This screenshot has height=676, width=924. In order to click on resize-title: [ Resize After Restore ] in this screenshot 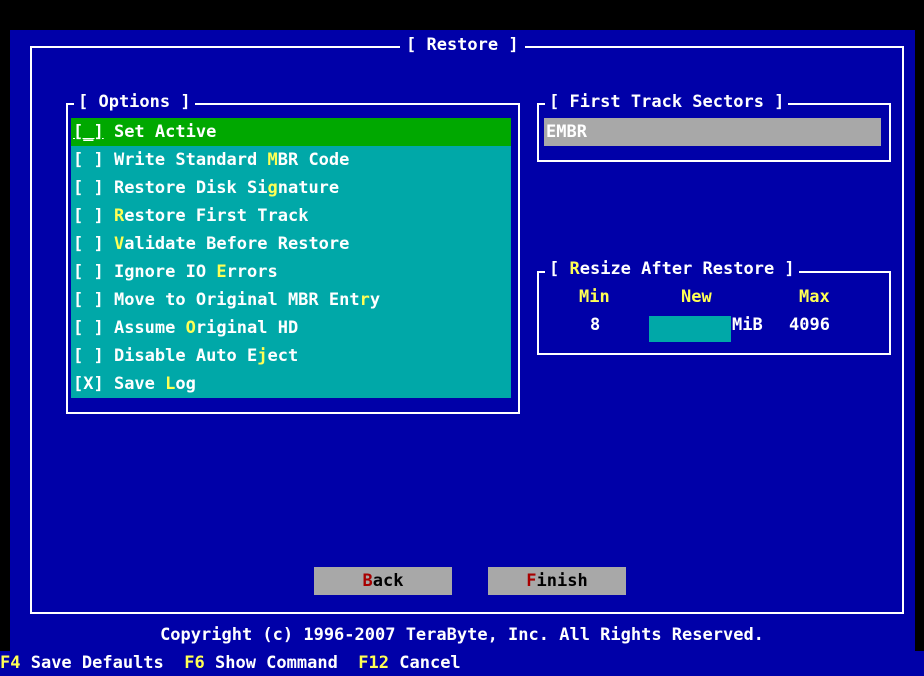, I will do `click(672, 269)`.